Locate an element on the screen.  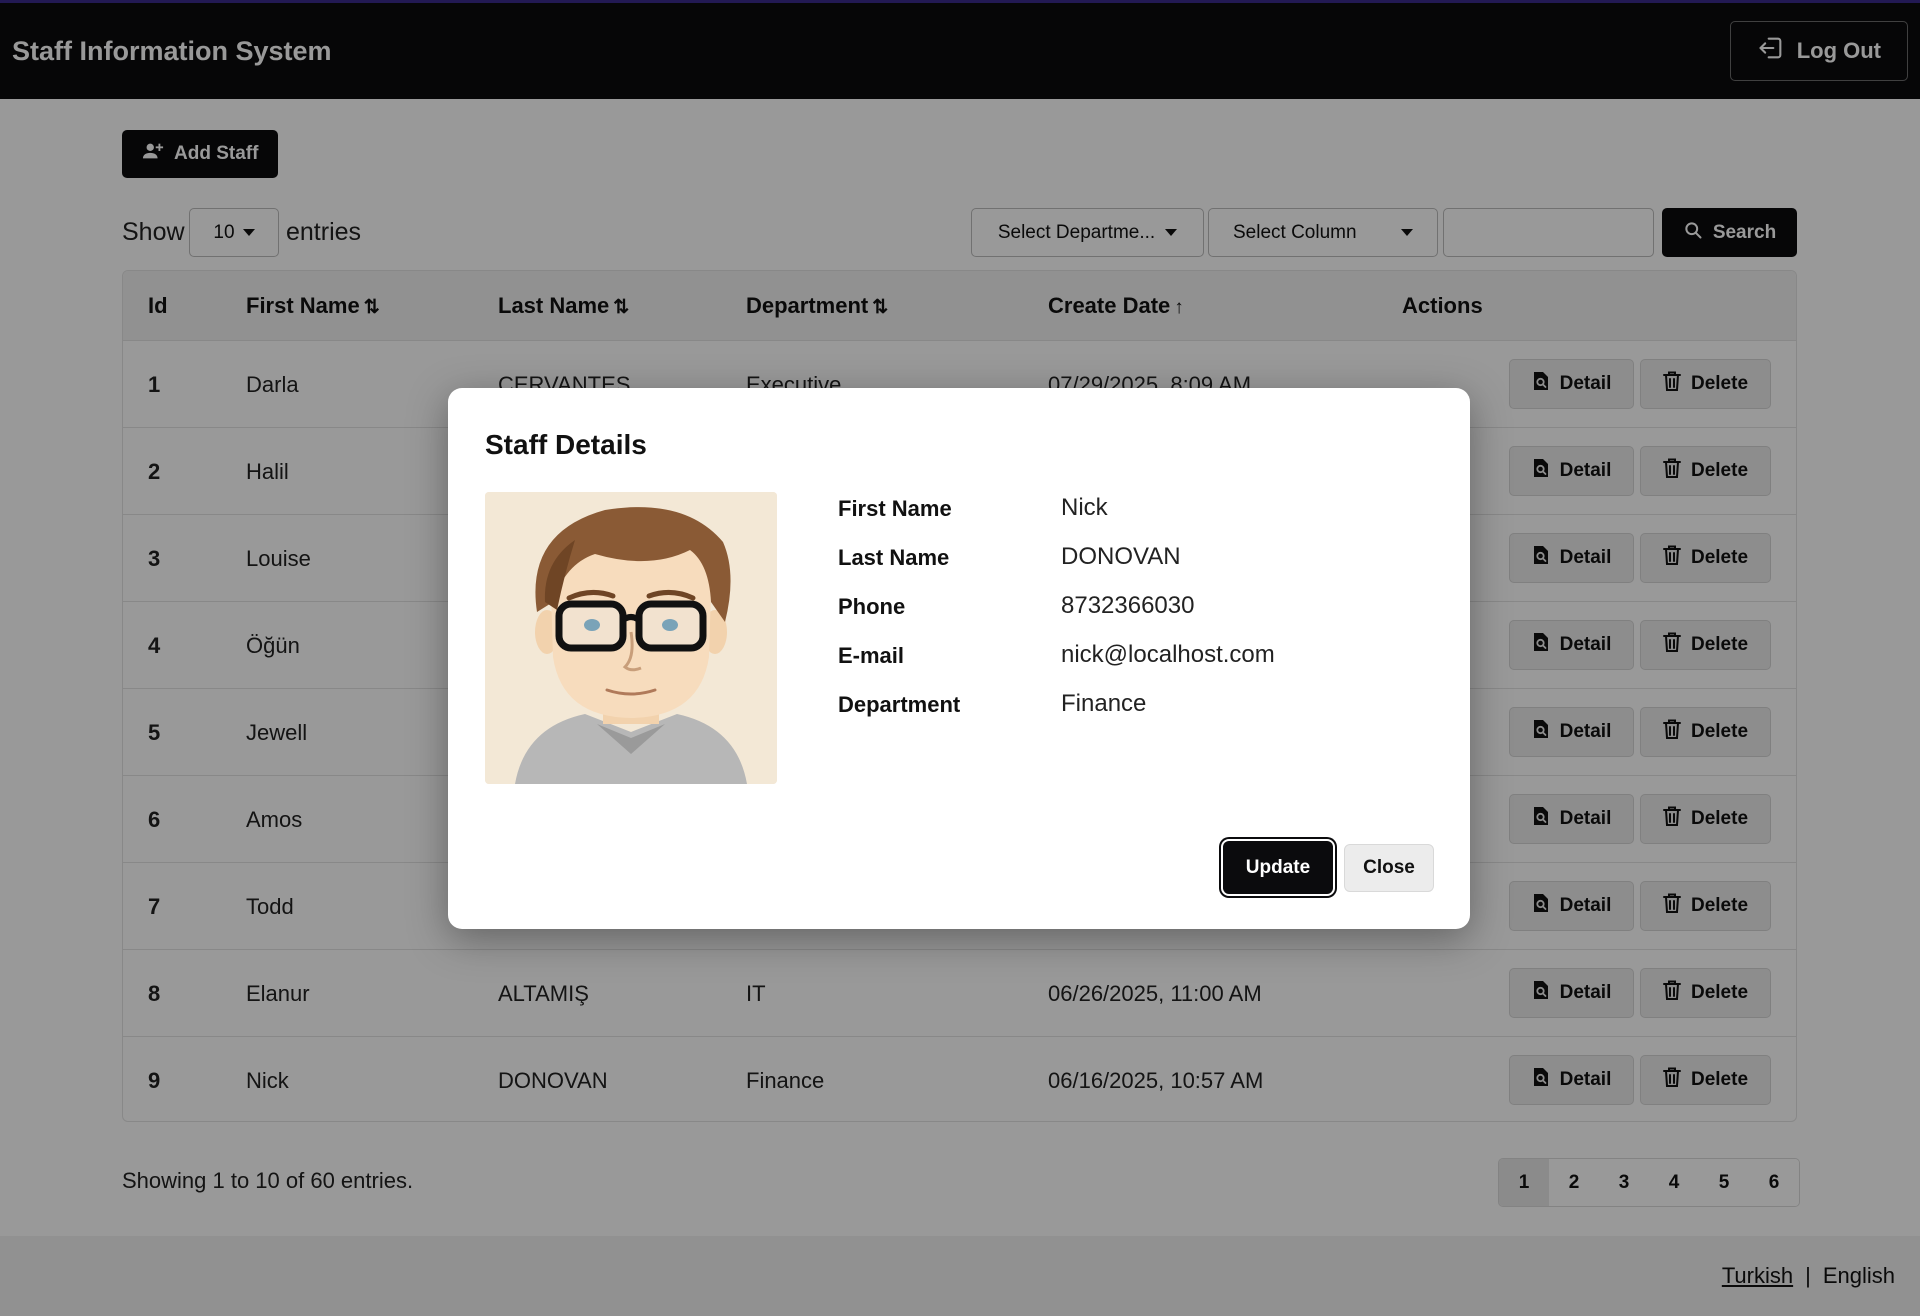
field-value: Nick is located at coordinates (1084, 507).